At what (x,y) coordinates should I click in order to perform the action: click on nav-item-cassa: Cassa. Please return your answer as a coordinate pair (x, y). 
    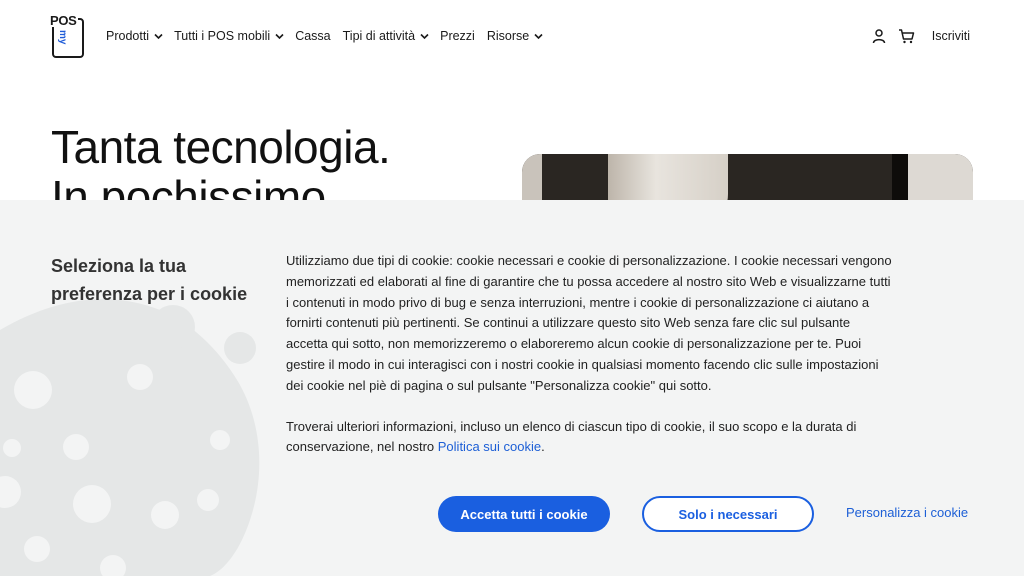
    Looking at the image, I should click on (312, 36).